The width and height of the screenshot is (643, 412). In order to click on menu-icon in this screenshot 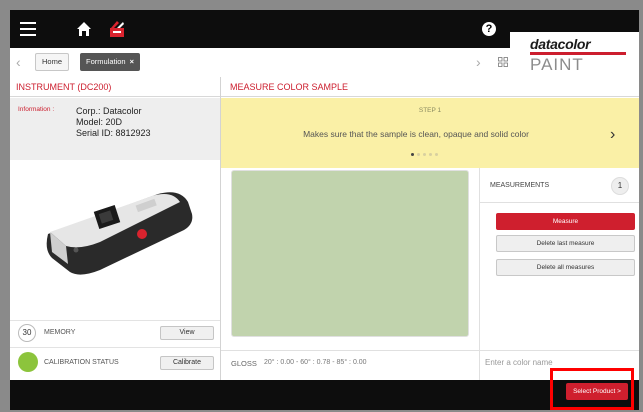, I will do `click(28, 29)`.